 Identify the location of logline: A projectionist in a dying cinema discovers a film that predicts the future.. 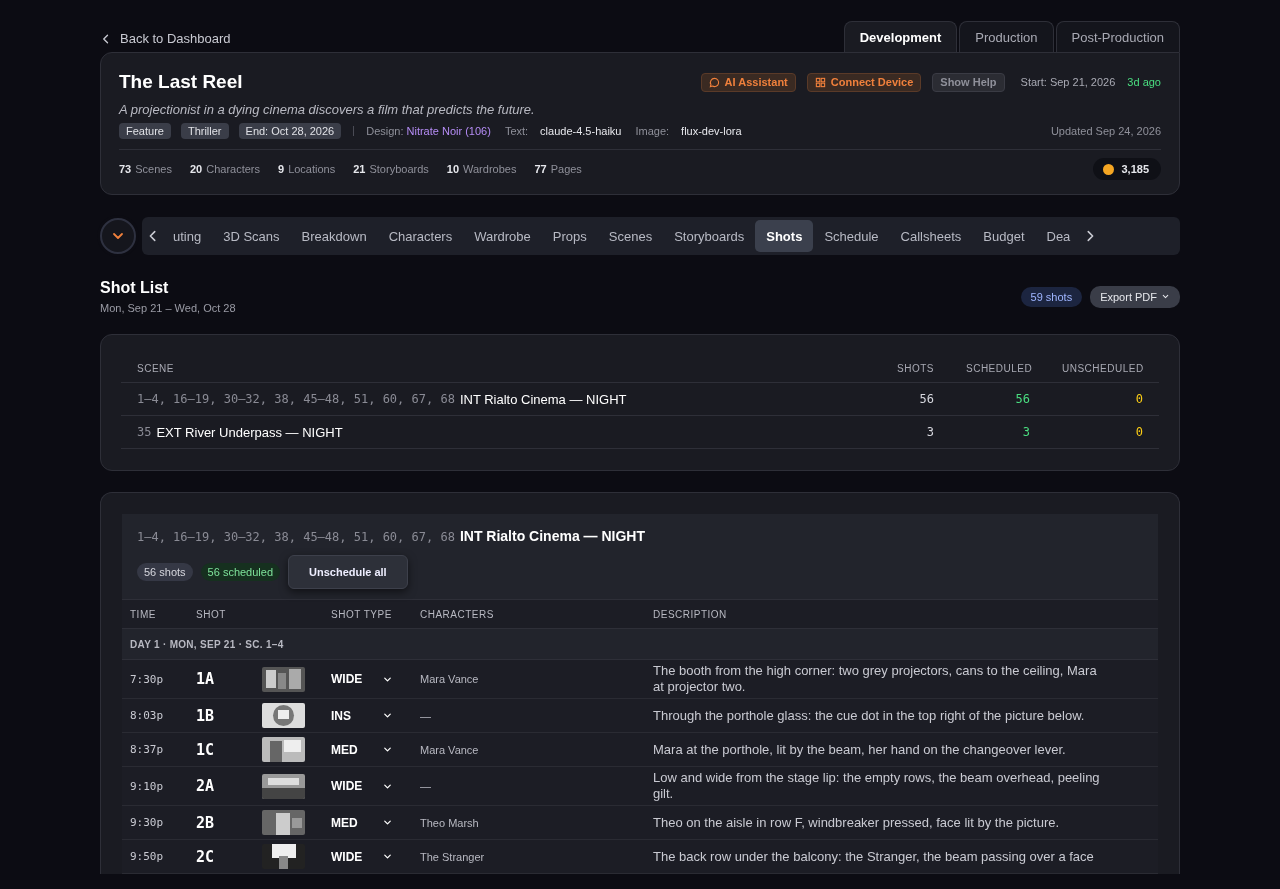
(327, 109).